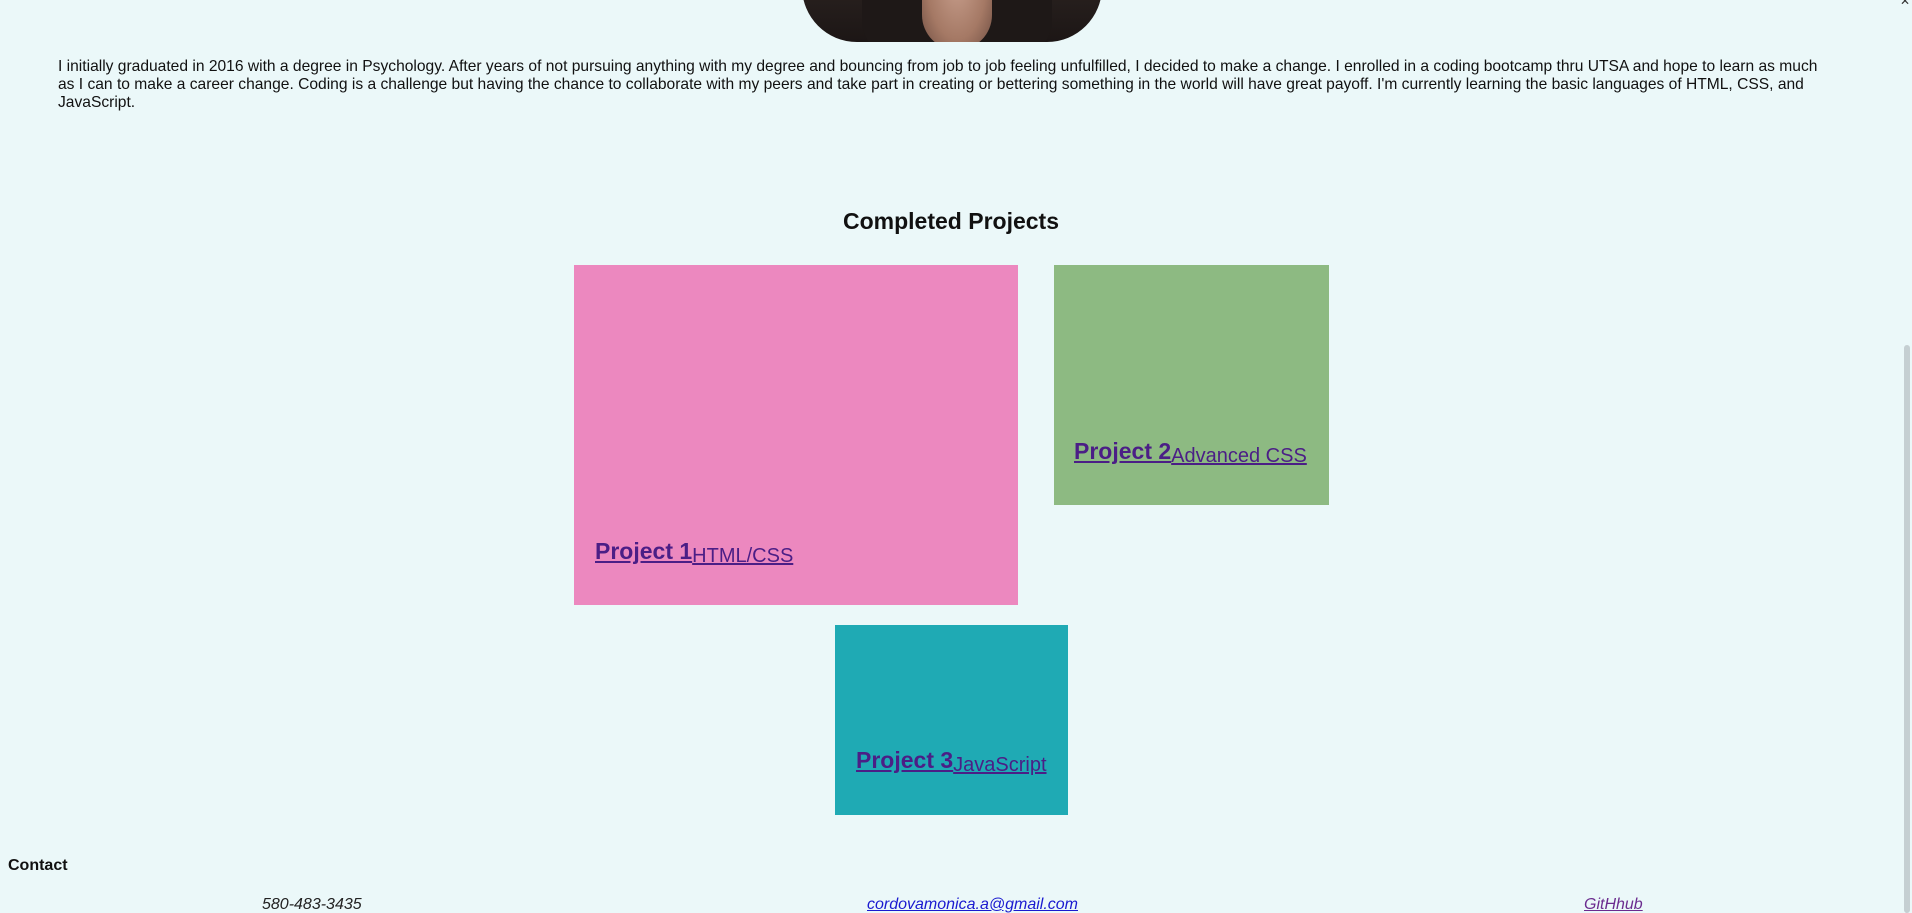  I want to click on project-2-name: Project 2, so click(1122, 451).